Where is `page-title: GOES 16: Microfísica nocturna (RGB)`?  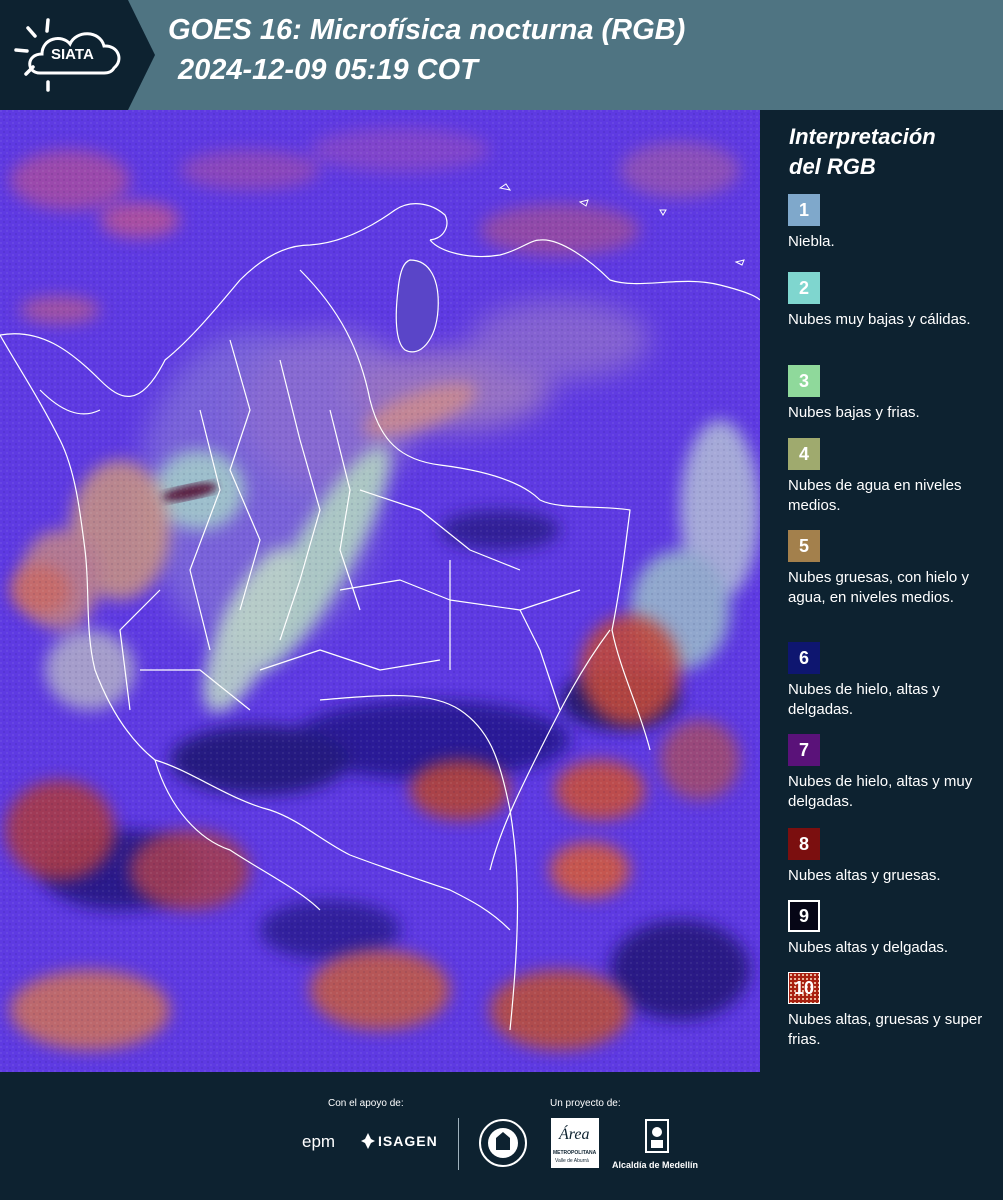
page-title: GOES 16: Microfísica nocturna (RGB) is located at coordinates (427, 30).